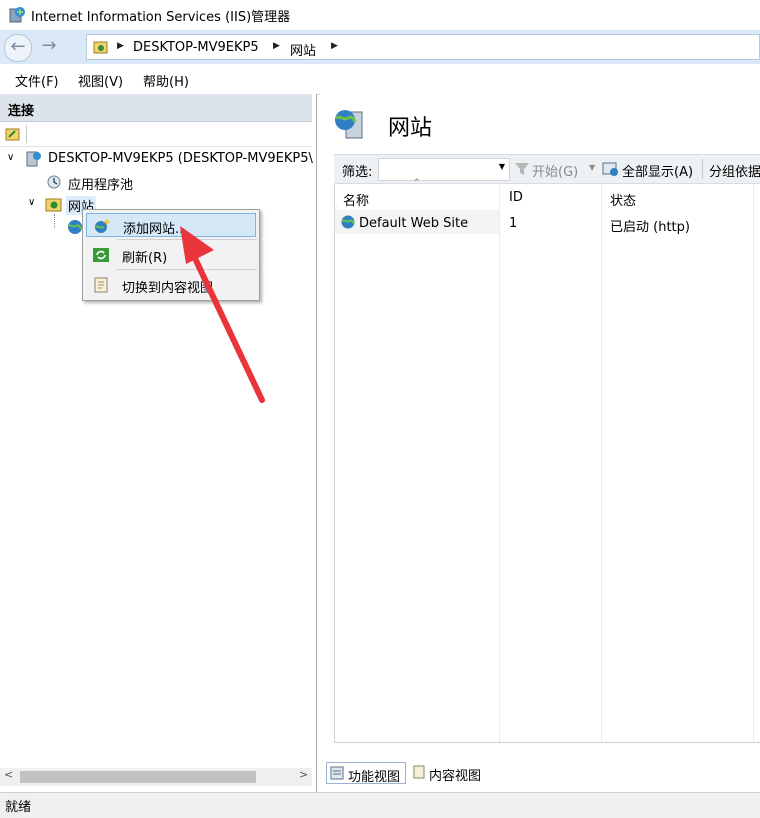  Describe the element at coordinates (37, 80) in the screenshot. I see `menu-file: 文件(F)` at that location.